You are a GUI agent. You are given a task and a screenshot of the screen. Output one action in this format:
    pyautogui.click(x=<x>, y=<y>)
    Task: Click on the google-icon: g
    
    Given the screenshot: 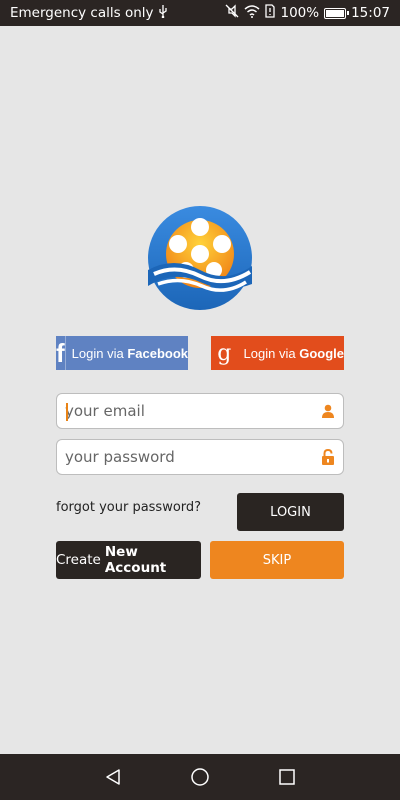 What is the action you would take?
    pyautogui.click(x=224, y=353)
    